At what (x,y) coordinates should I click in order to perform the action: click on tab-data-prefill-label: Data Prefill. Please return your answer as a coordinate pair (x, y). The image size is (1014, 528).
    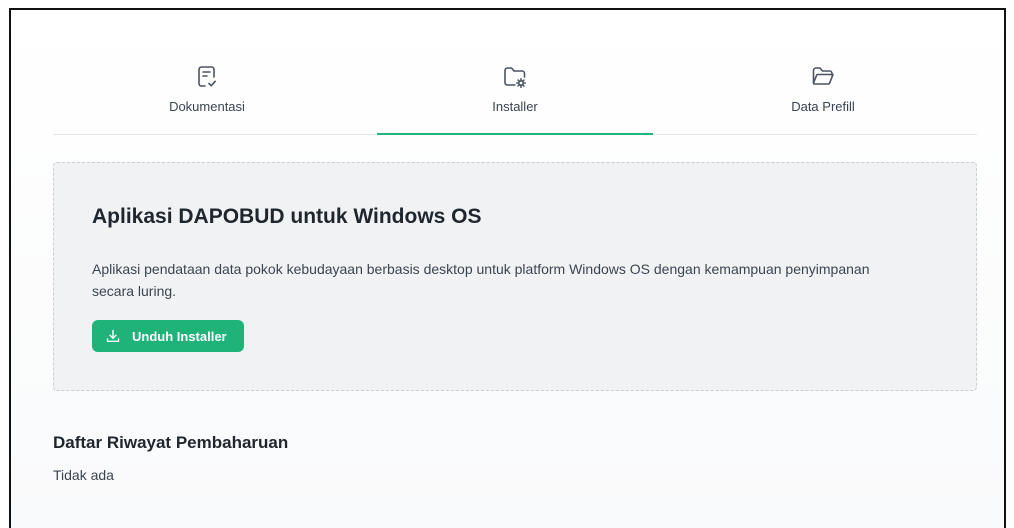
    Looking at the image, I should click on (823, 106).